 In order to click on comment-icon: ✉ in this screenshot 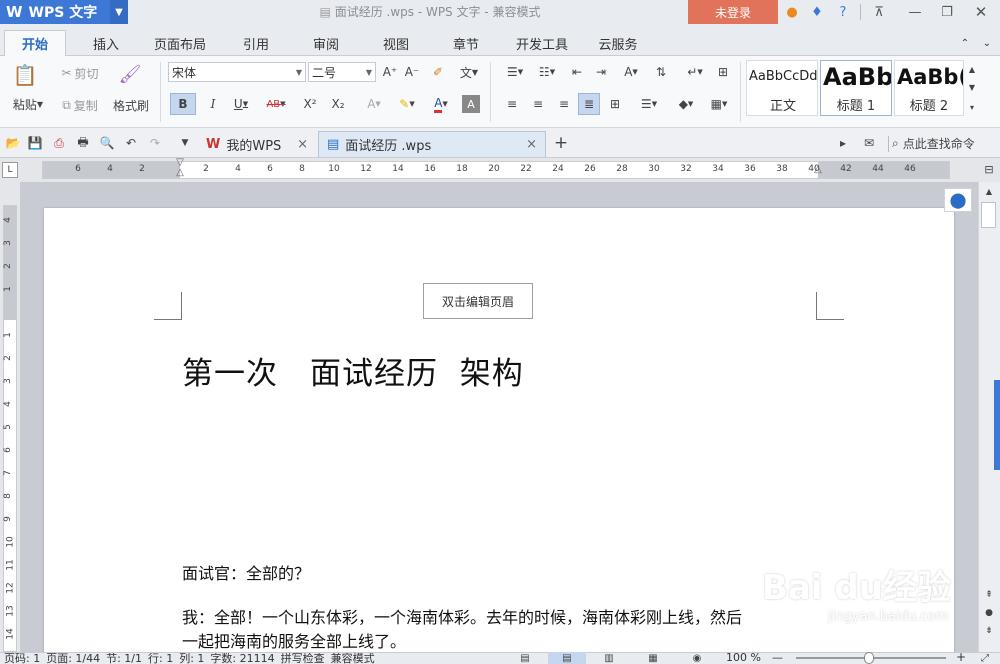, I will do `click(869, 143)`.